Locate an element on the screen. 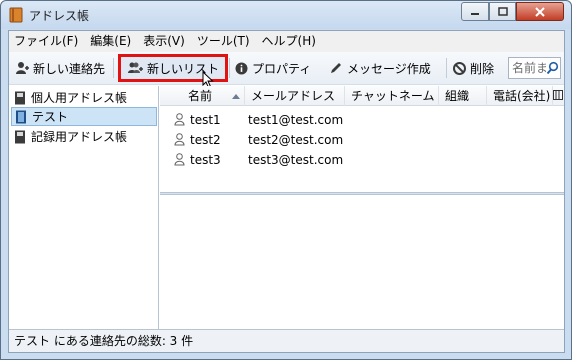 The width and height of the screenshot is (572, 360). toolbar: 新しい連絡先 新しいリスト プロパティ メッセージ作成 削除 名前ま is located at coordinates (286, 68).